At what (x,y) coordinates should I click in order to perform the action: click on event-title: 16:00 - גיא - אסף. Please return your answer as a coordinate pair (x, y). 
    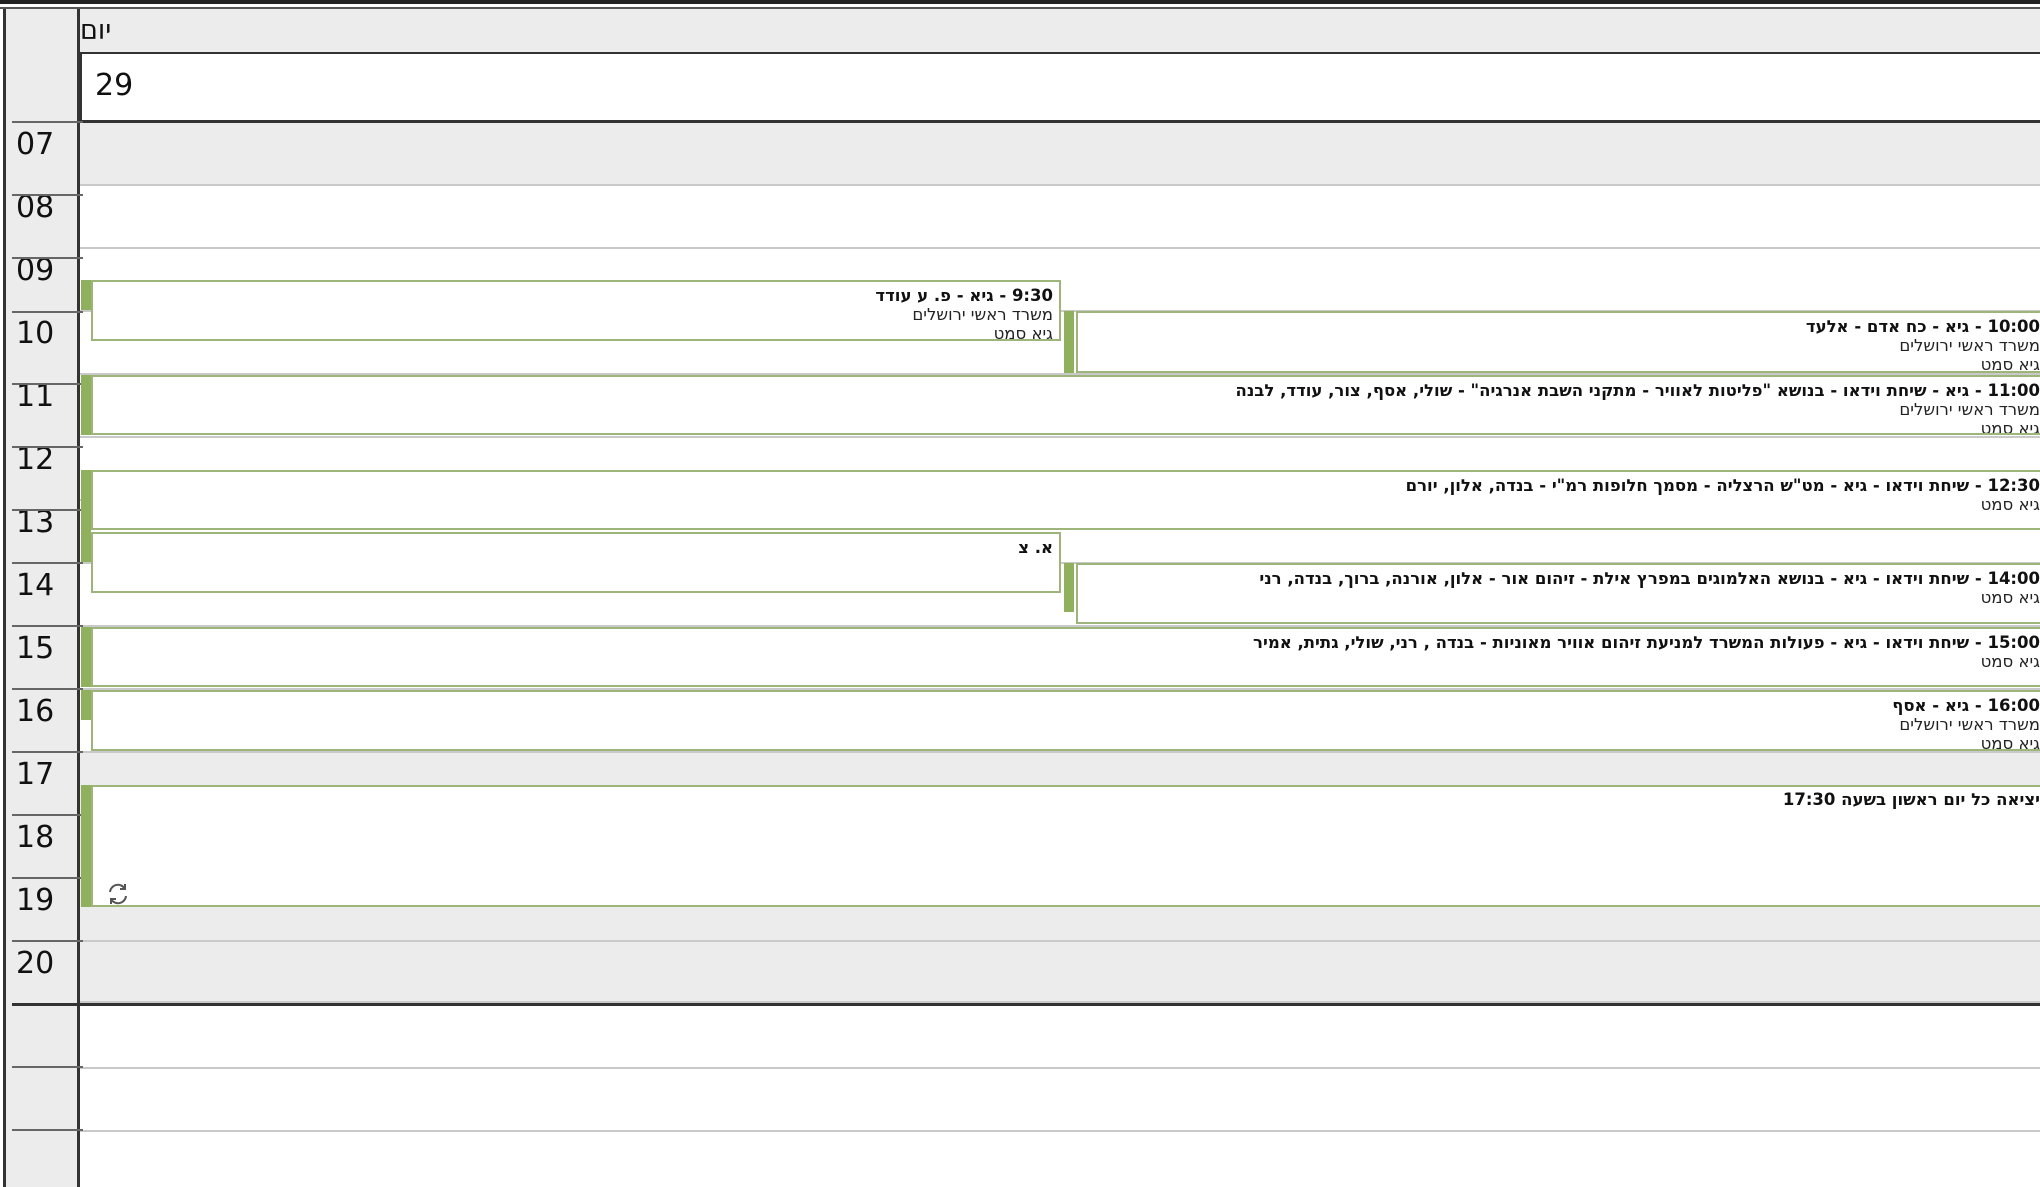
    Looking at the image, I should click on (1966, 705).